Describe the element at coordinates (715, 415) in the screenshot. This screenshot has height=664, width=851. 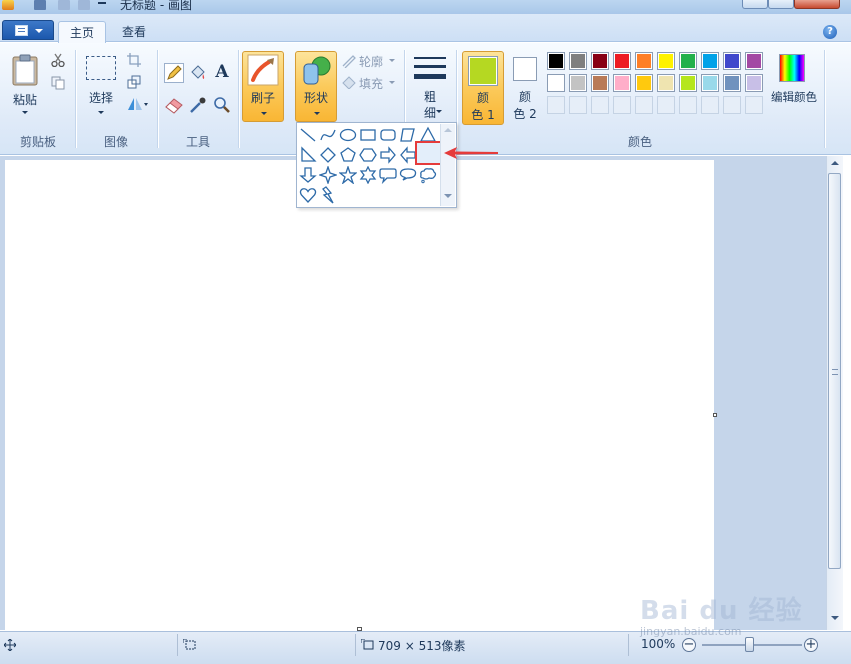
I see `canvas-resize-handle` at that location.